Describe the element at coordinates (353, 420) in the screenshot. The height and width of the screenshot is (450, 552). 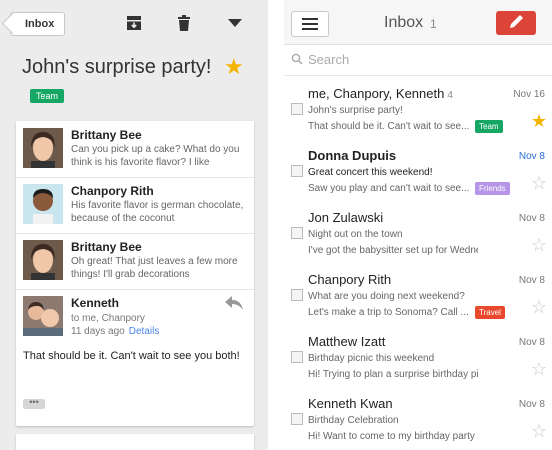
I see `email-subject: Birthday Celebration` at that location.